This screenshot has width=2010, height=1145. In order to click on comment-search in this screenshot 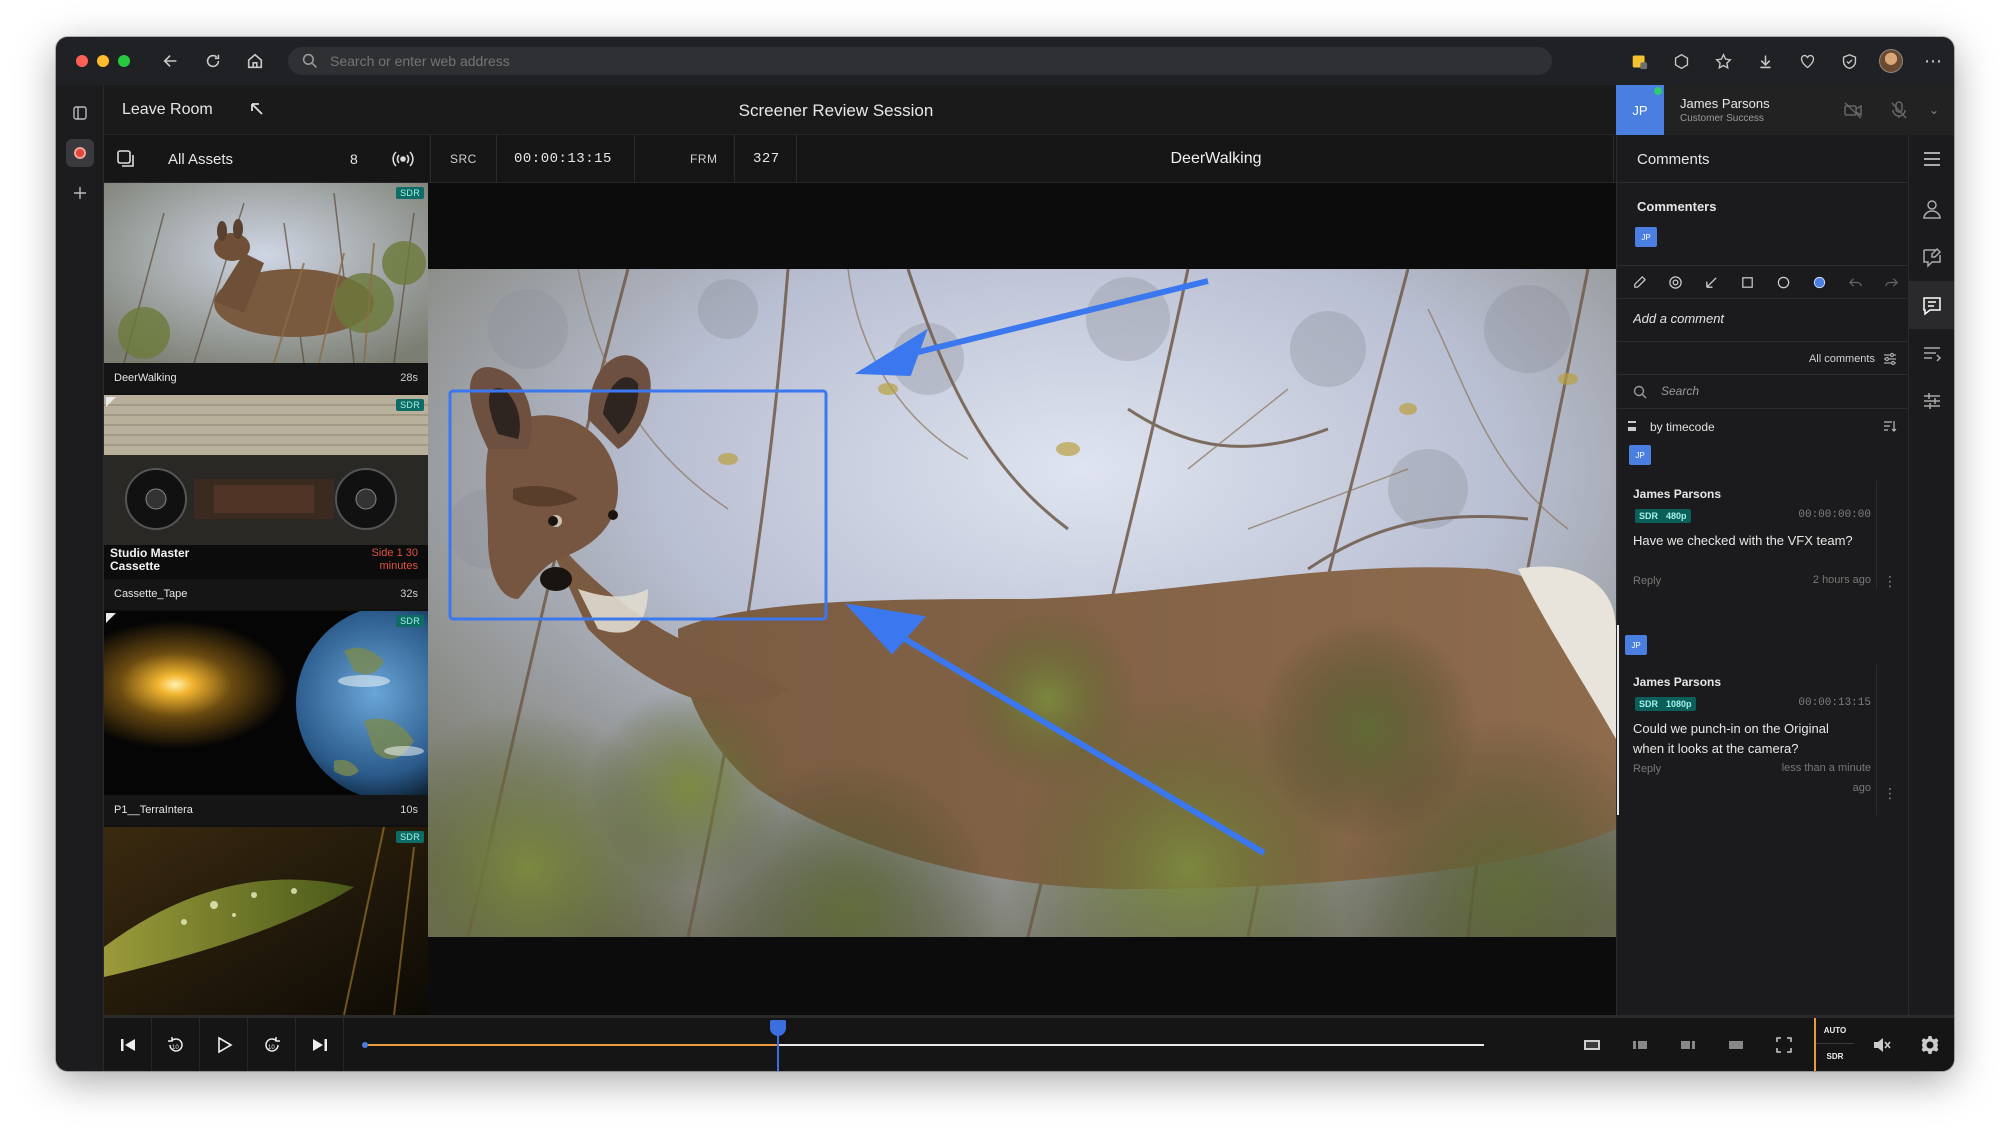, I will do `click(1763, 392)`.